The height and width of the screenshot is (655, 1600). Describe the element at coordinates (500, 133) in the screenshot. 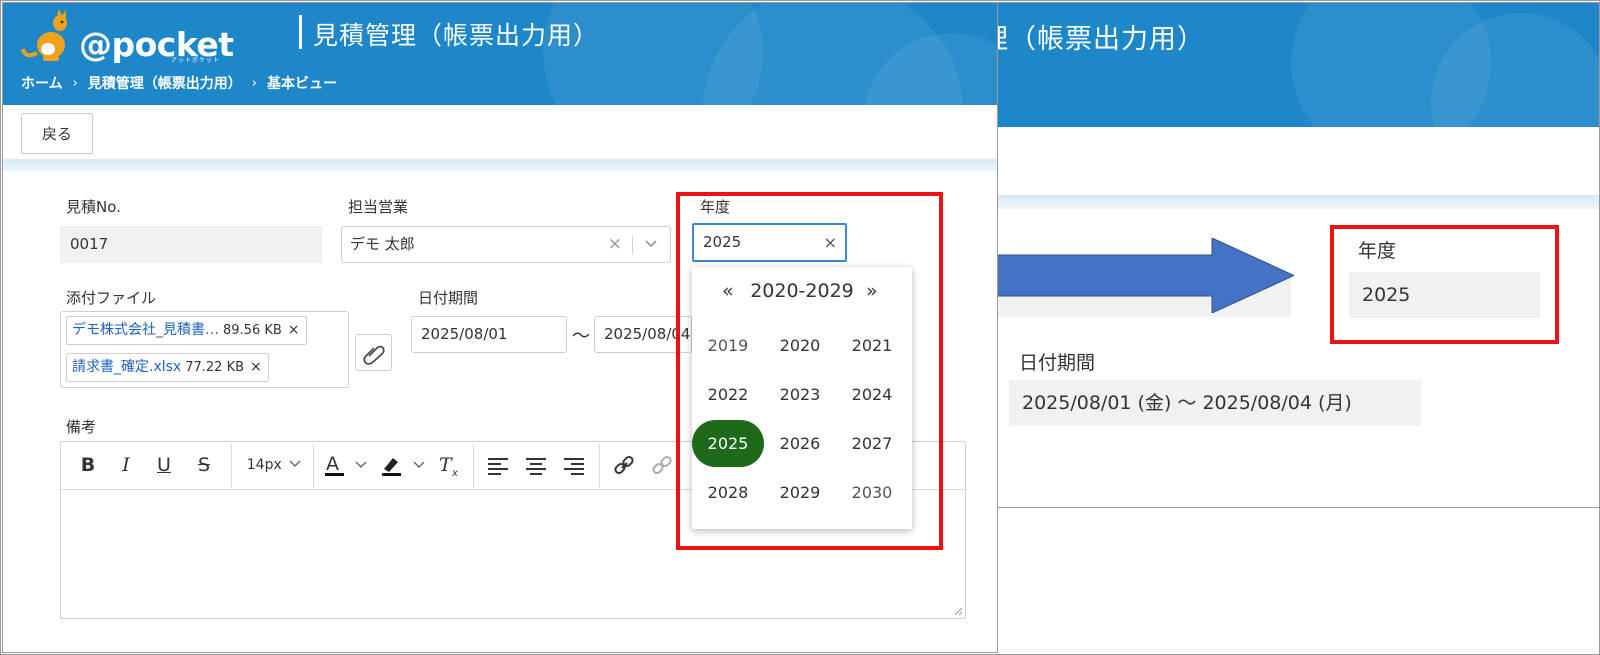

I see `action-toolbar: 戻る` at that location.